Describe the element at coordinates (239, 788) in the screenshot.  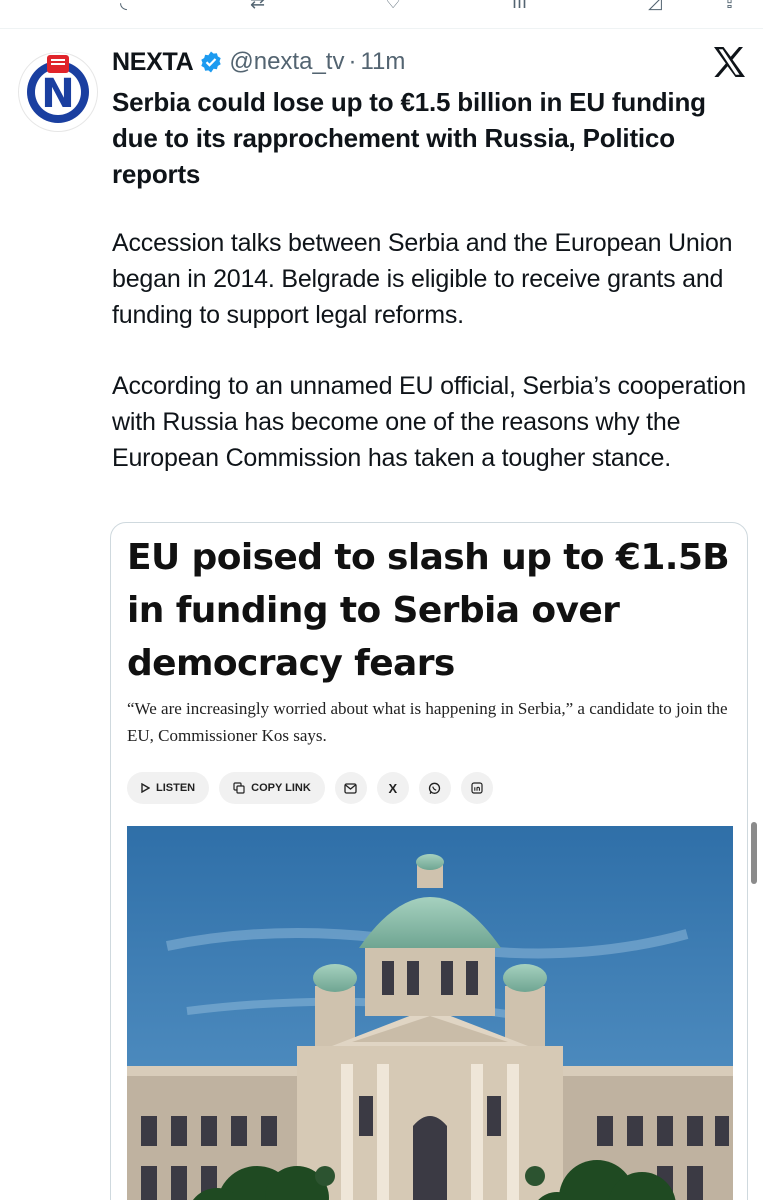
I see `copy-icon` at that location.